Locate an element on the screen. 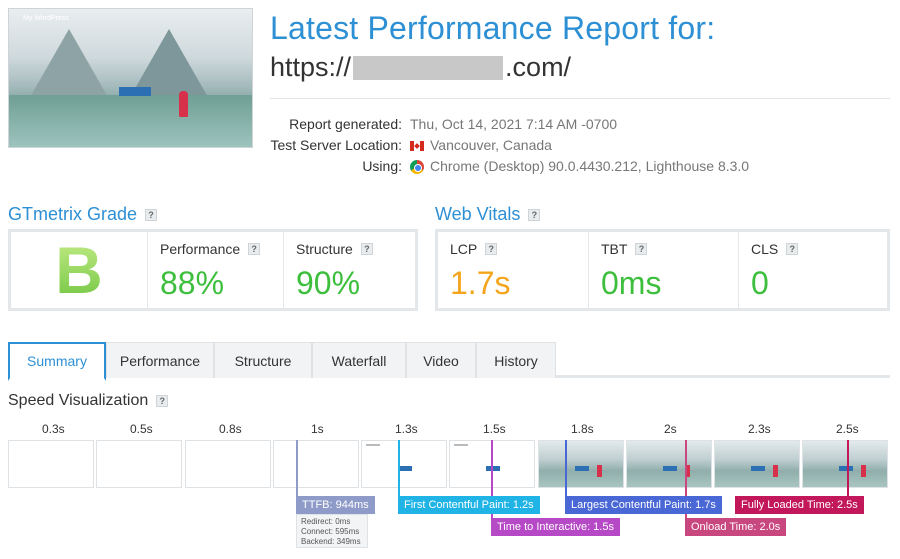 This screenshot has height=559, width=900. fcp-marker-line is located at coordinates (399, 468).